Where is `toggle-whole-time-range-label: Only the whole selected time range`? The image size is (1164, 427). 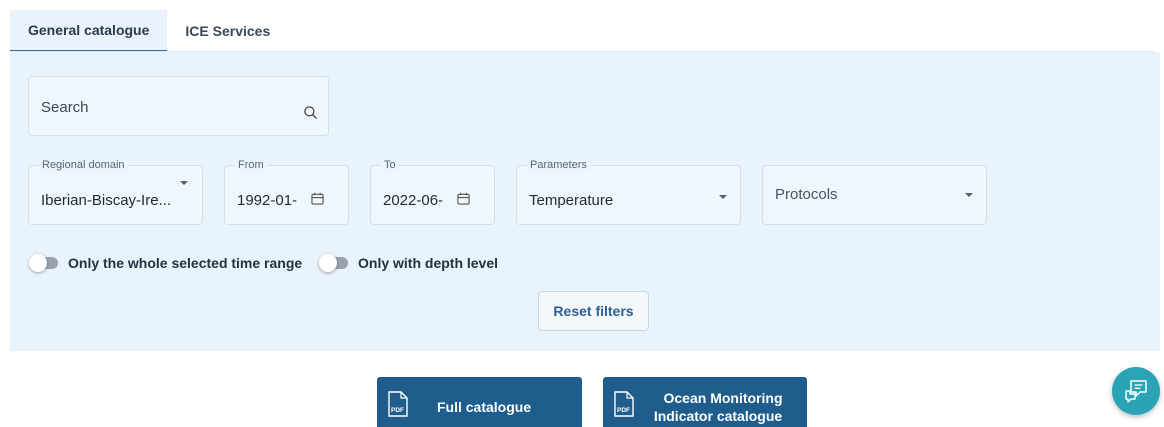 toggle-whole-time-range-label: Only the whole selected time range is located at coordinates (185, 263).